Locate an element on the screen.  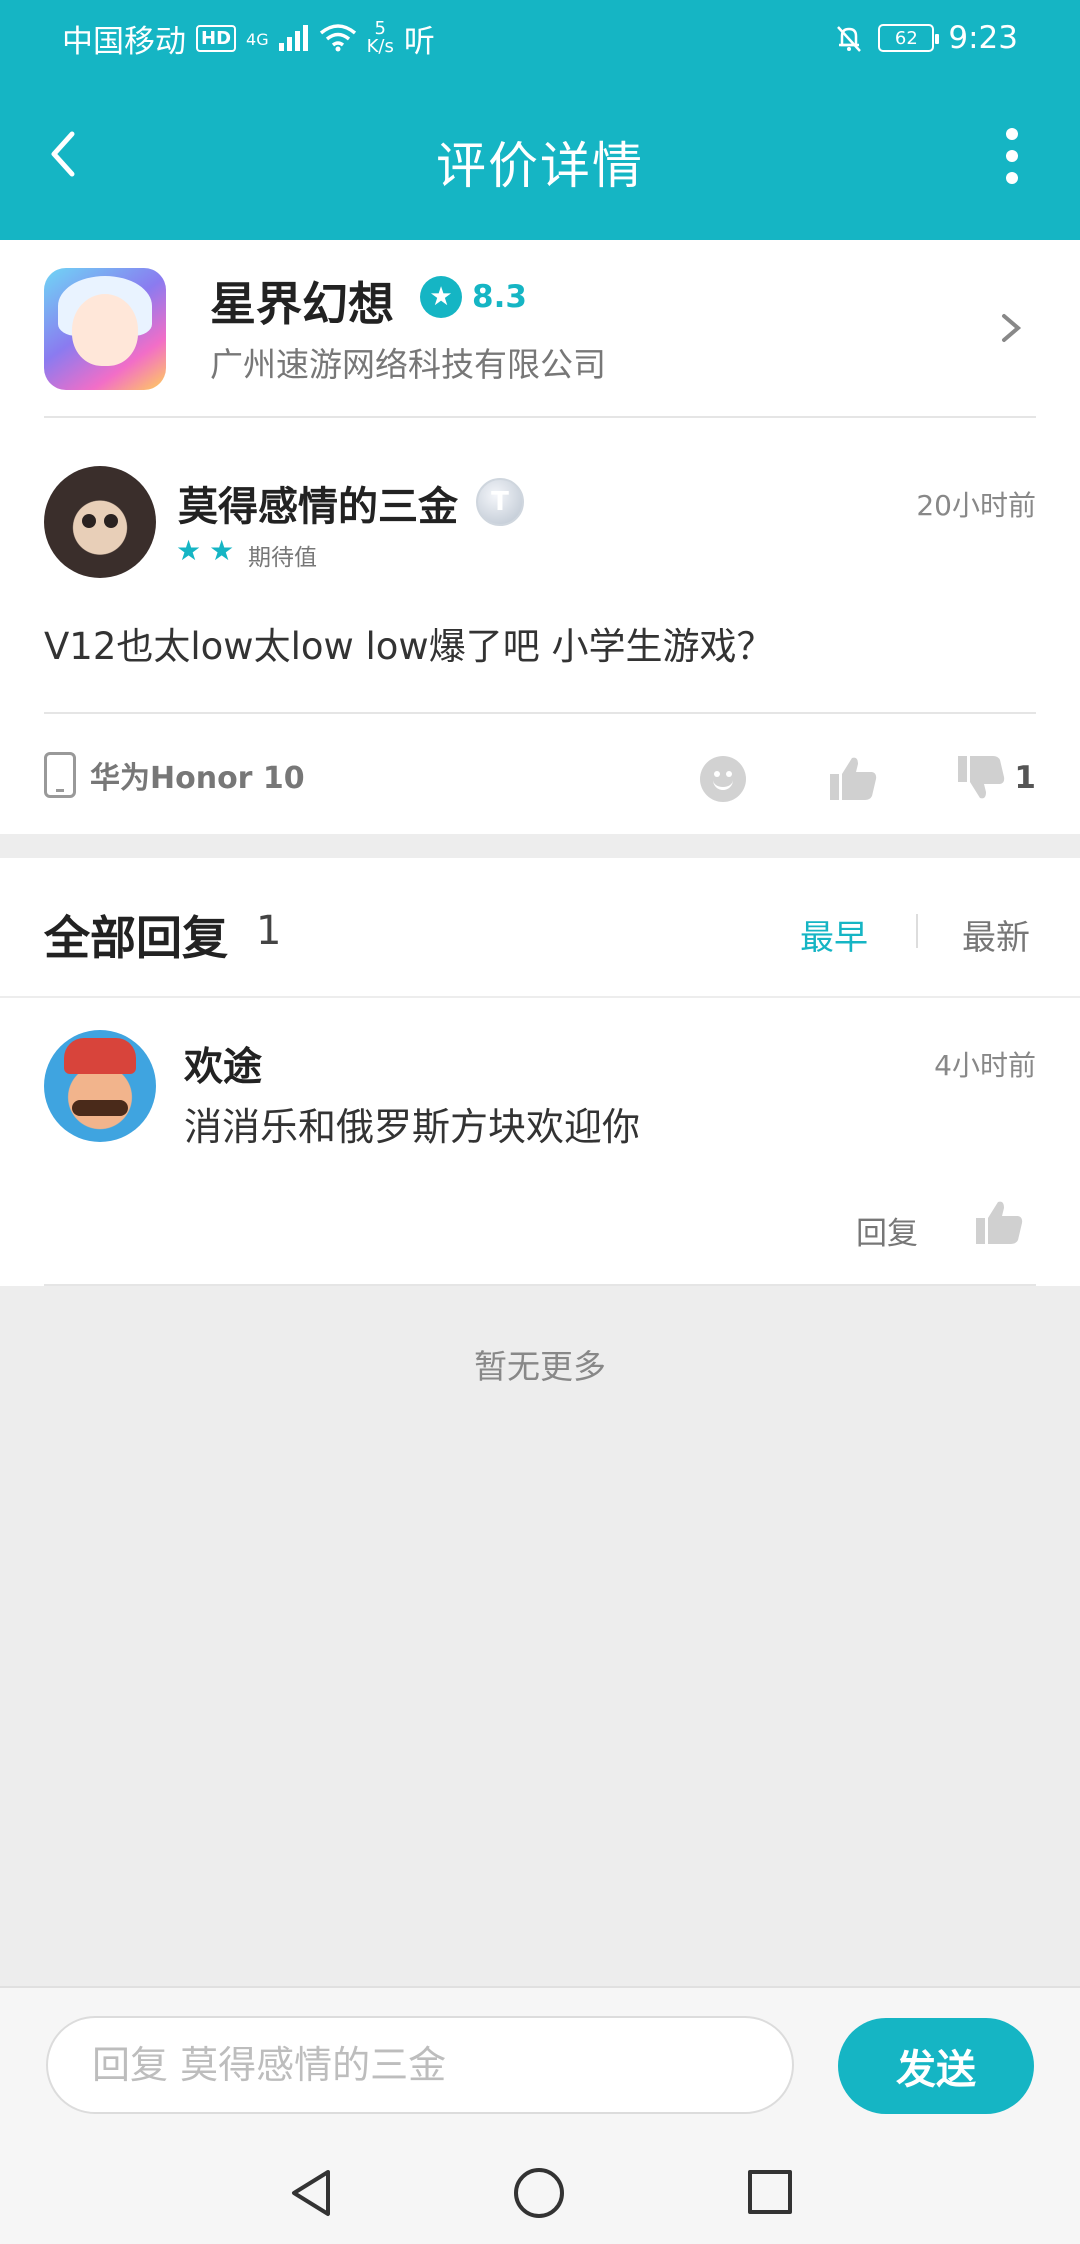
status-left: 中国移动 HD 4G 5 K/s 听 is located at coordinates (248, 38).